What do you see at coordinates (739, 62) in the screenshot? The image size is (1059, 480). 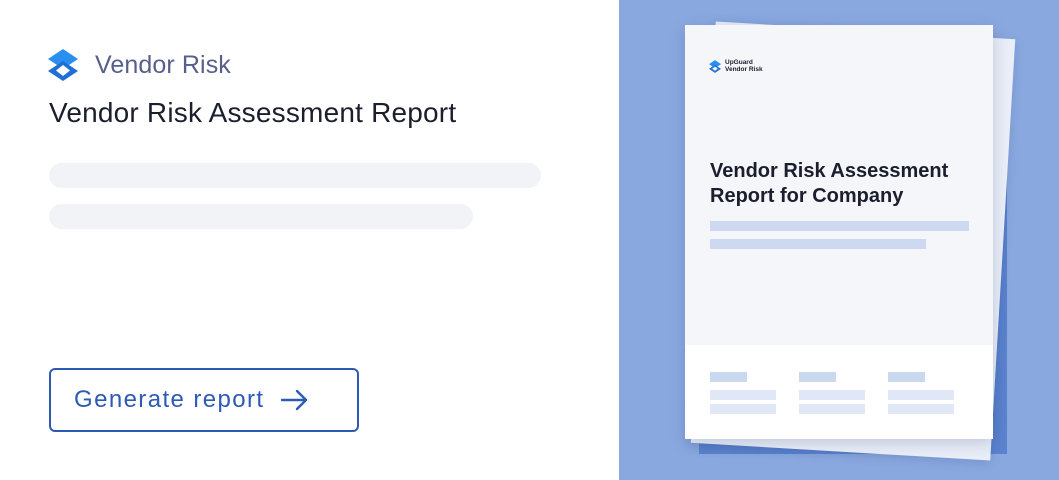 I see `report-brand-line1: UpGuard` at bounding box center [739, 62].